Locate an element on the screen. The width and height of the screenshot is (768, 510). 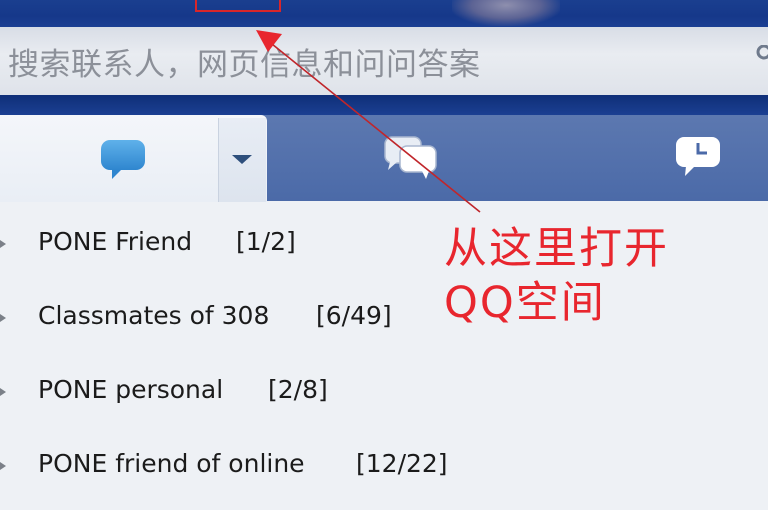
search-icon is located at coordinates (761, 54).